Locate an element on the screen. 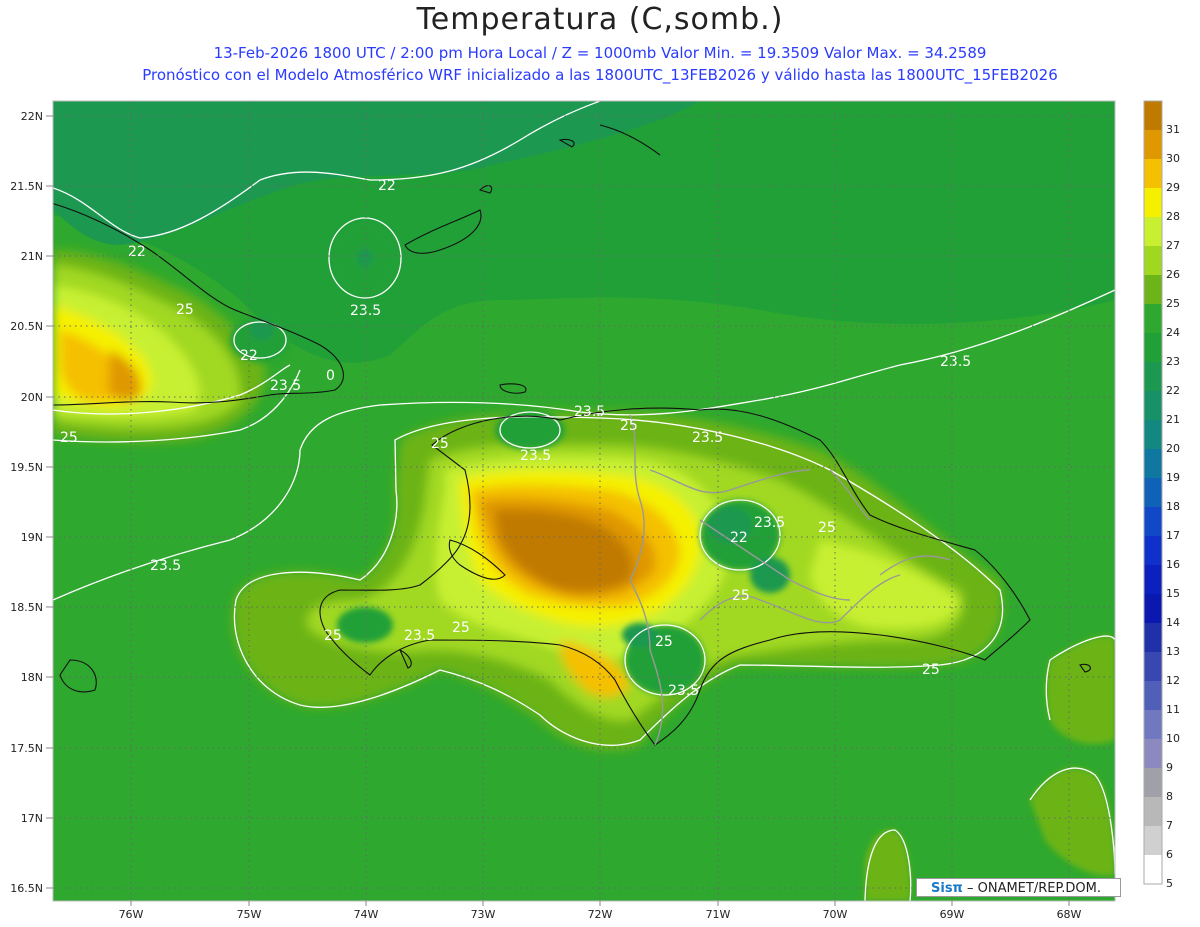  colorbar-label: 10 is located at coordinates (1173, 738).